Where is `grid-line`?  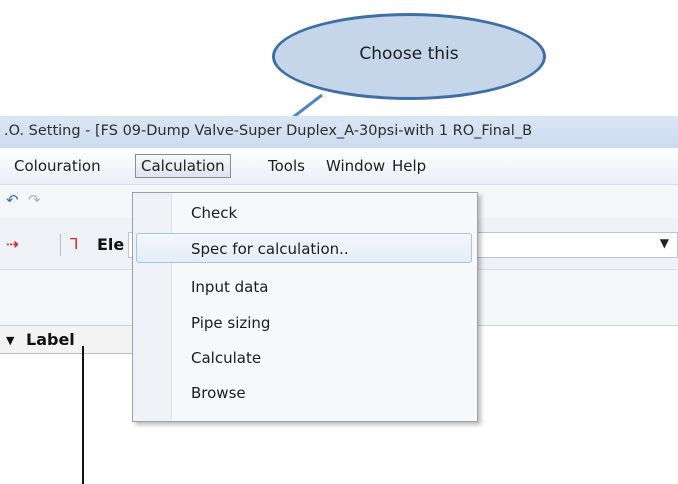 grid-line is located at coordinates (83, 415).